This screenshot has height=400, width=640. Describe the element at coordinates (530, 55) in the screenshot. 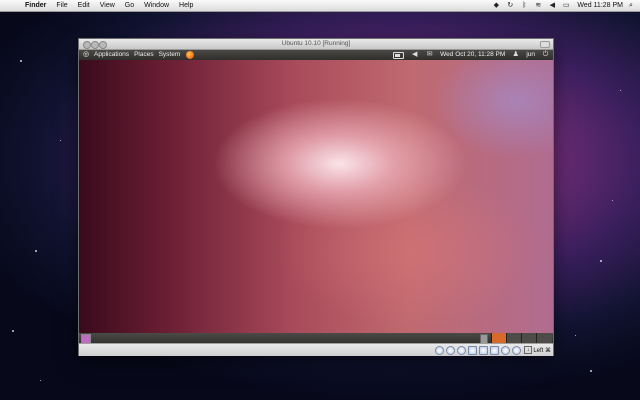

I see `user-name: jun` at that location.